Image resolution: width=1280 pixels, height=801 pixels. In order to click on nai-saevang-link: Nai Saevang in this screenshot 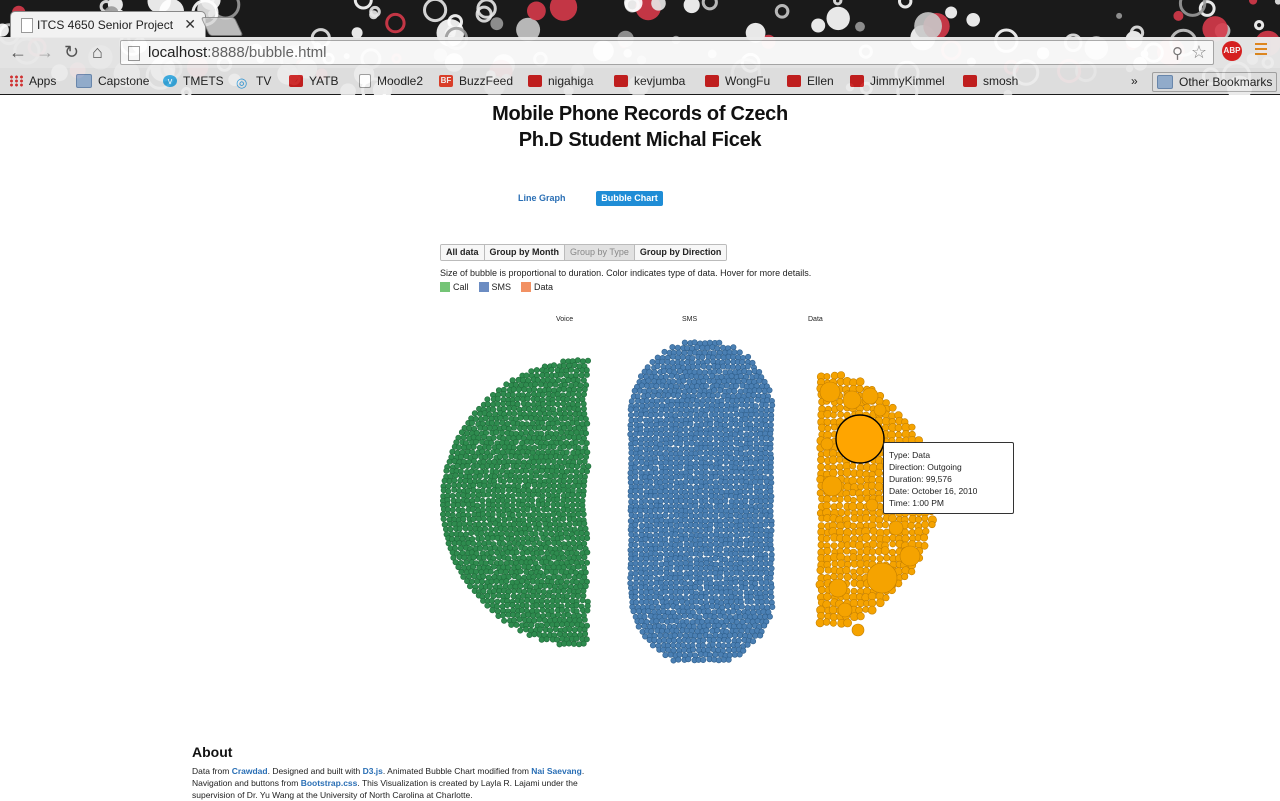, I will do `click(556, 771)`.